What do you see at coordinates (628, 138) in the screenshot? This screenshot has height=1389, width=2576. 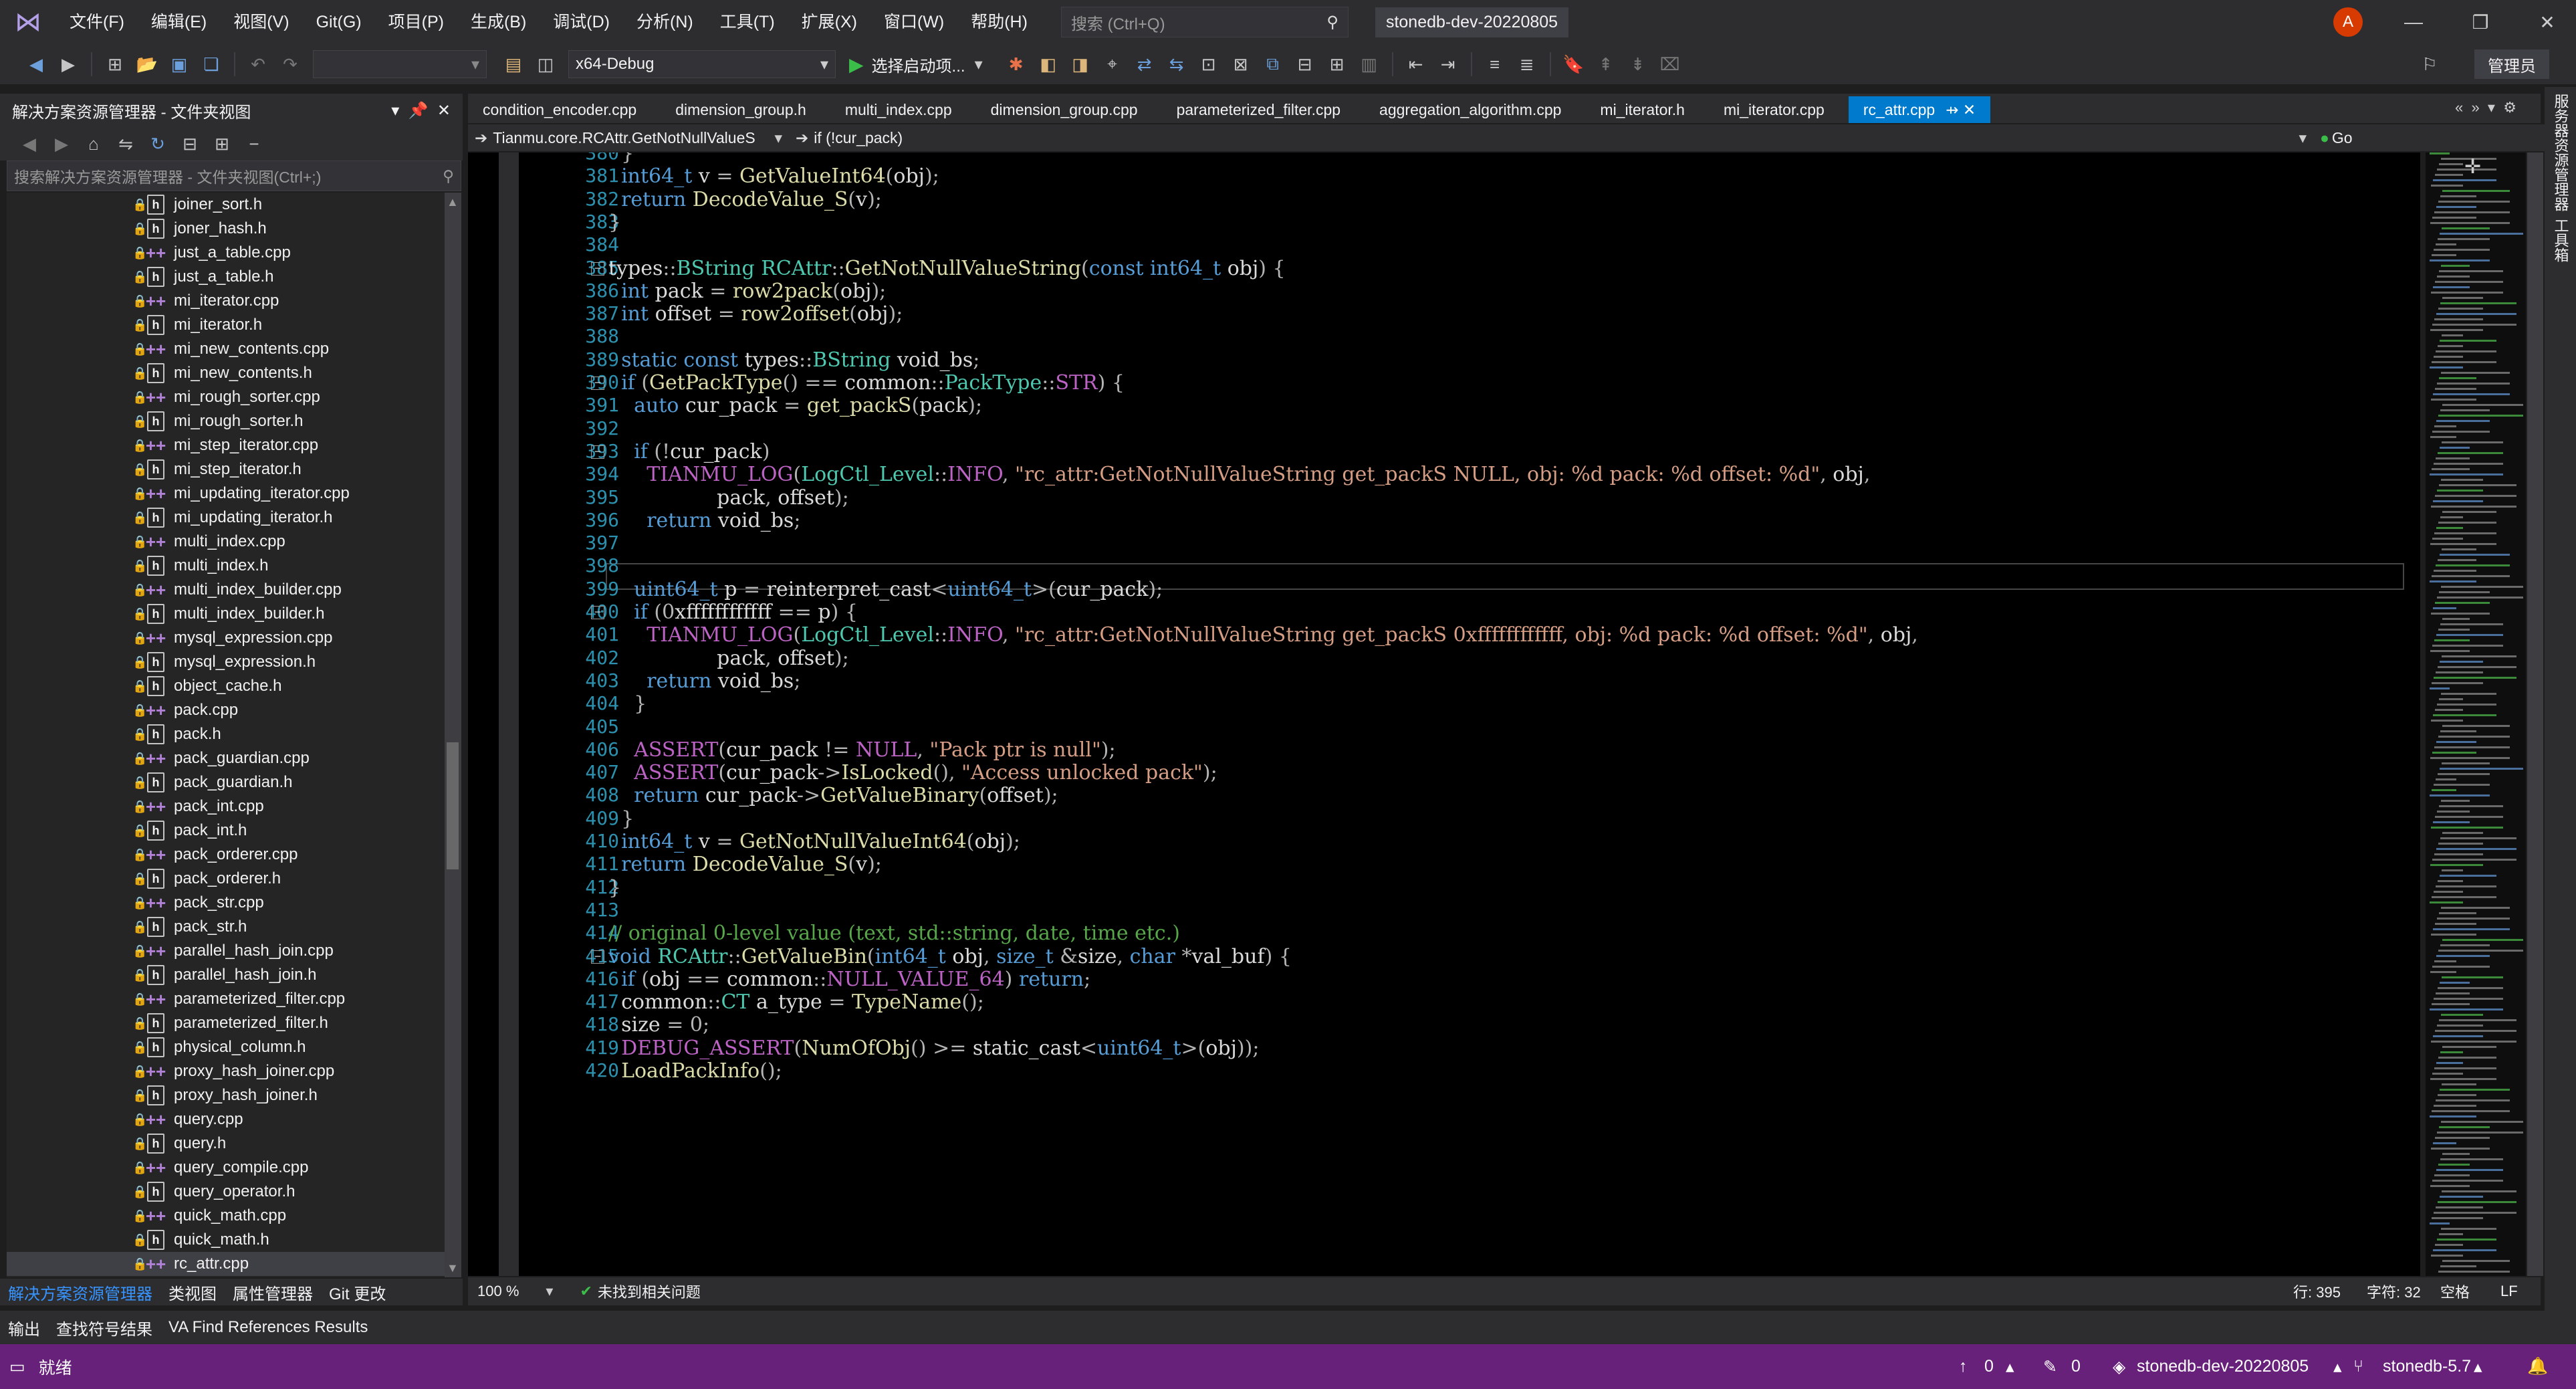 I see `scope-combo: ➔ Tianmu.core.RCAttr.GetNotNullValueS ▾` at bounding box center [628, 138].